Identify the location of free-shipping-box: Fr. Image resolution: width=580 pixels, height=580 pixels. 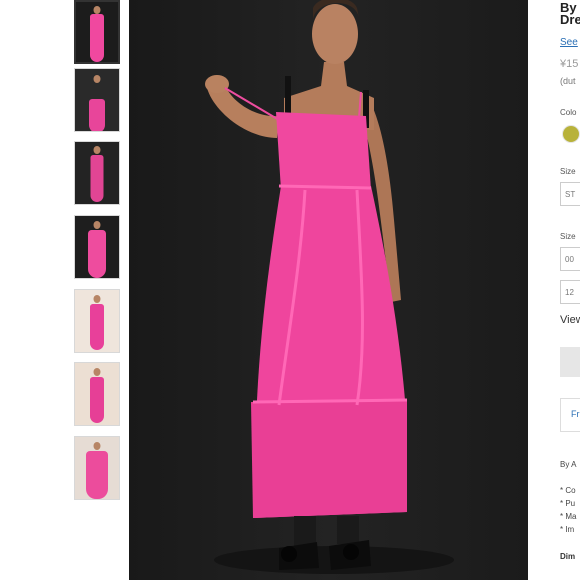
(570, 415).